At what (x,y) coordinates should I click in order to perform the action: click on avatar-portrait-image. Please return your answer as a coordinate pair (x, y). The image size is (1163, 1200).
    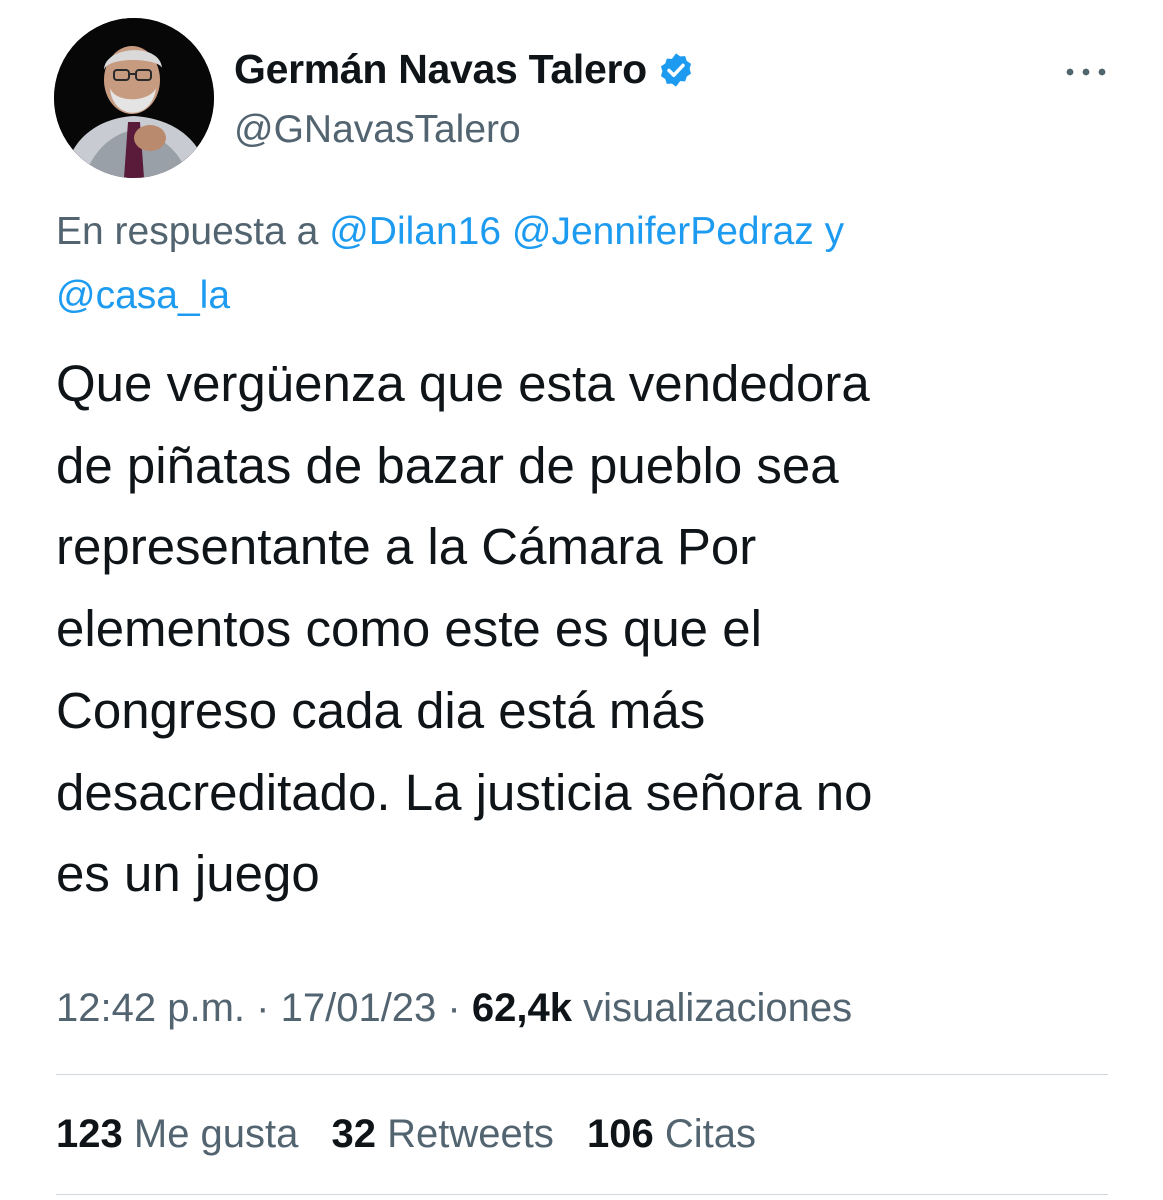
    Looking at the image, I should click on (134, 98).